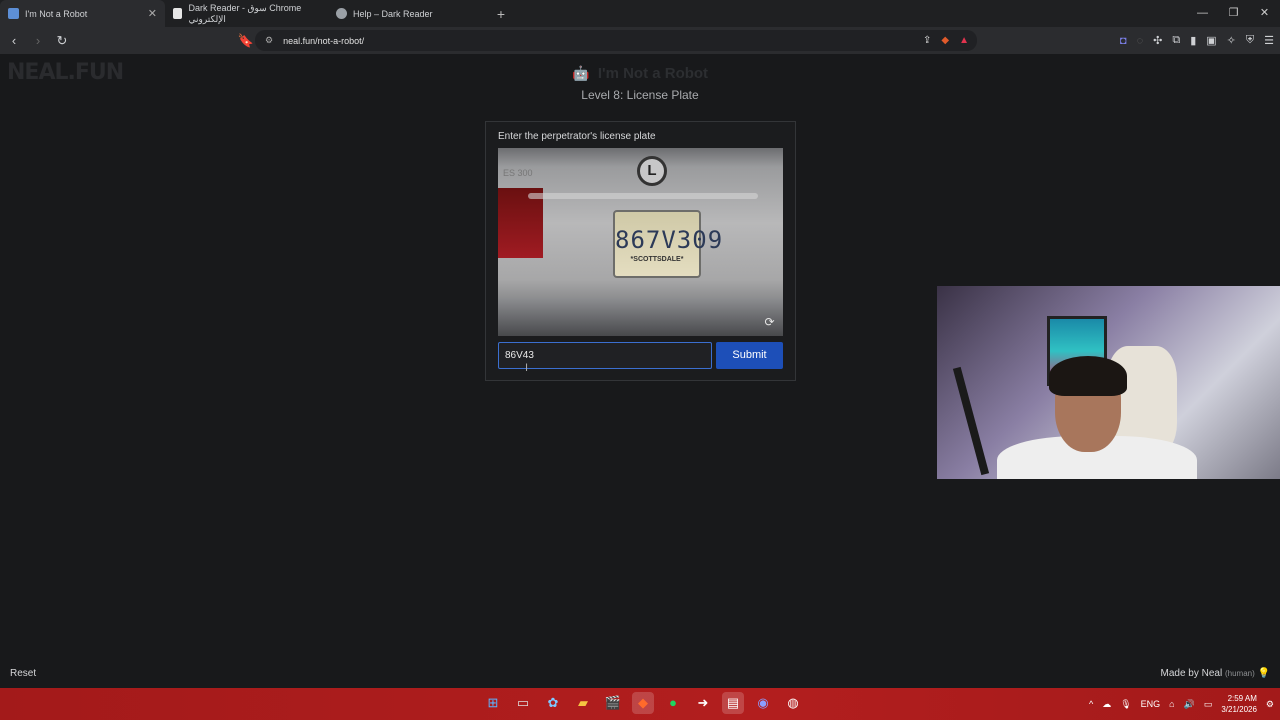 This screenshot has width=1280, height=720. I want to click on page-title: I'm Not a Robot, so click(653, 73).